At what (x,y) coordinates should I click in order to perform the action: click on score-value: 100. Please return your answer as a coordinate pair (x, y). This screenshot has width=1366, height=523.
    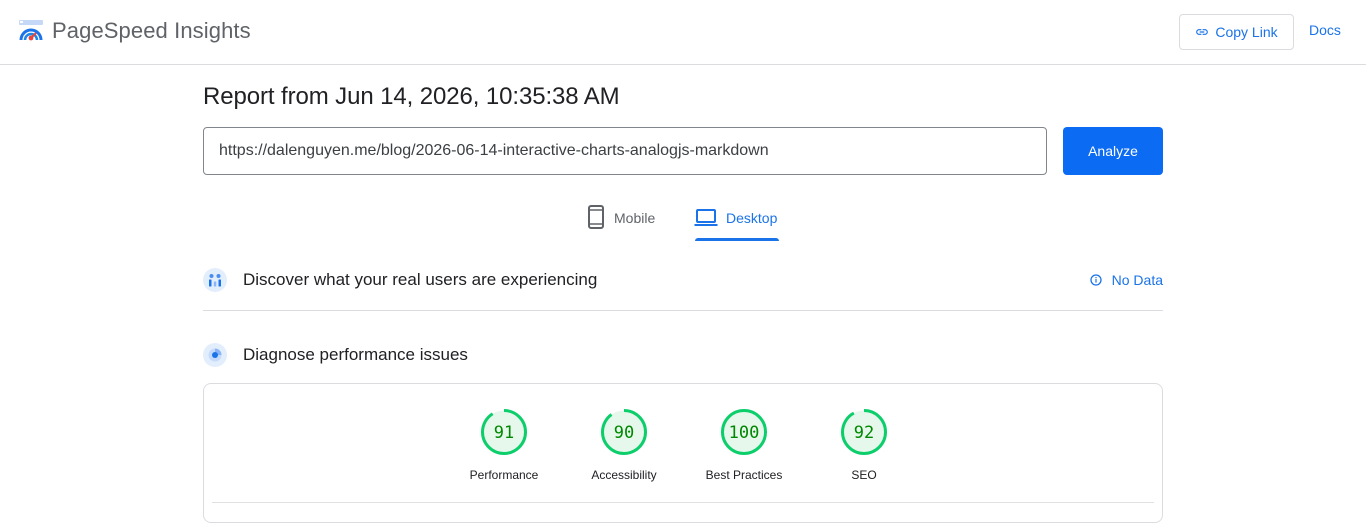
    Looking at the image, I should click on (744, 433).